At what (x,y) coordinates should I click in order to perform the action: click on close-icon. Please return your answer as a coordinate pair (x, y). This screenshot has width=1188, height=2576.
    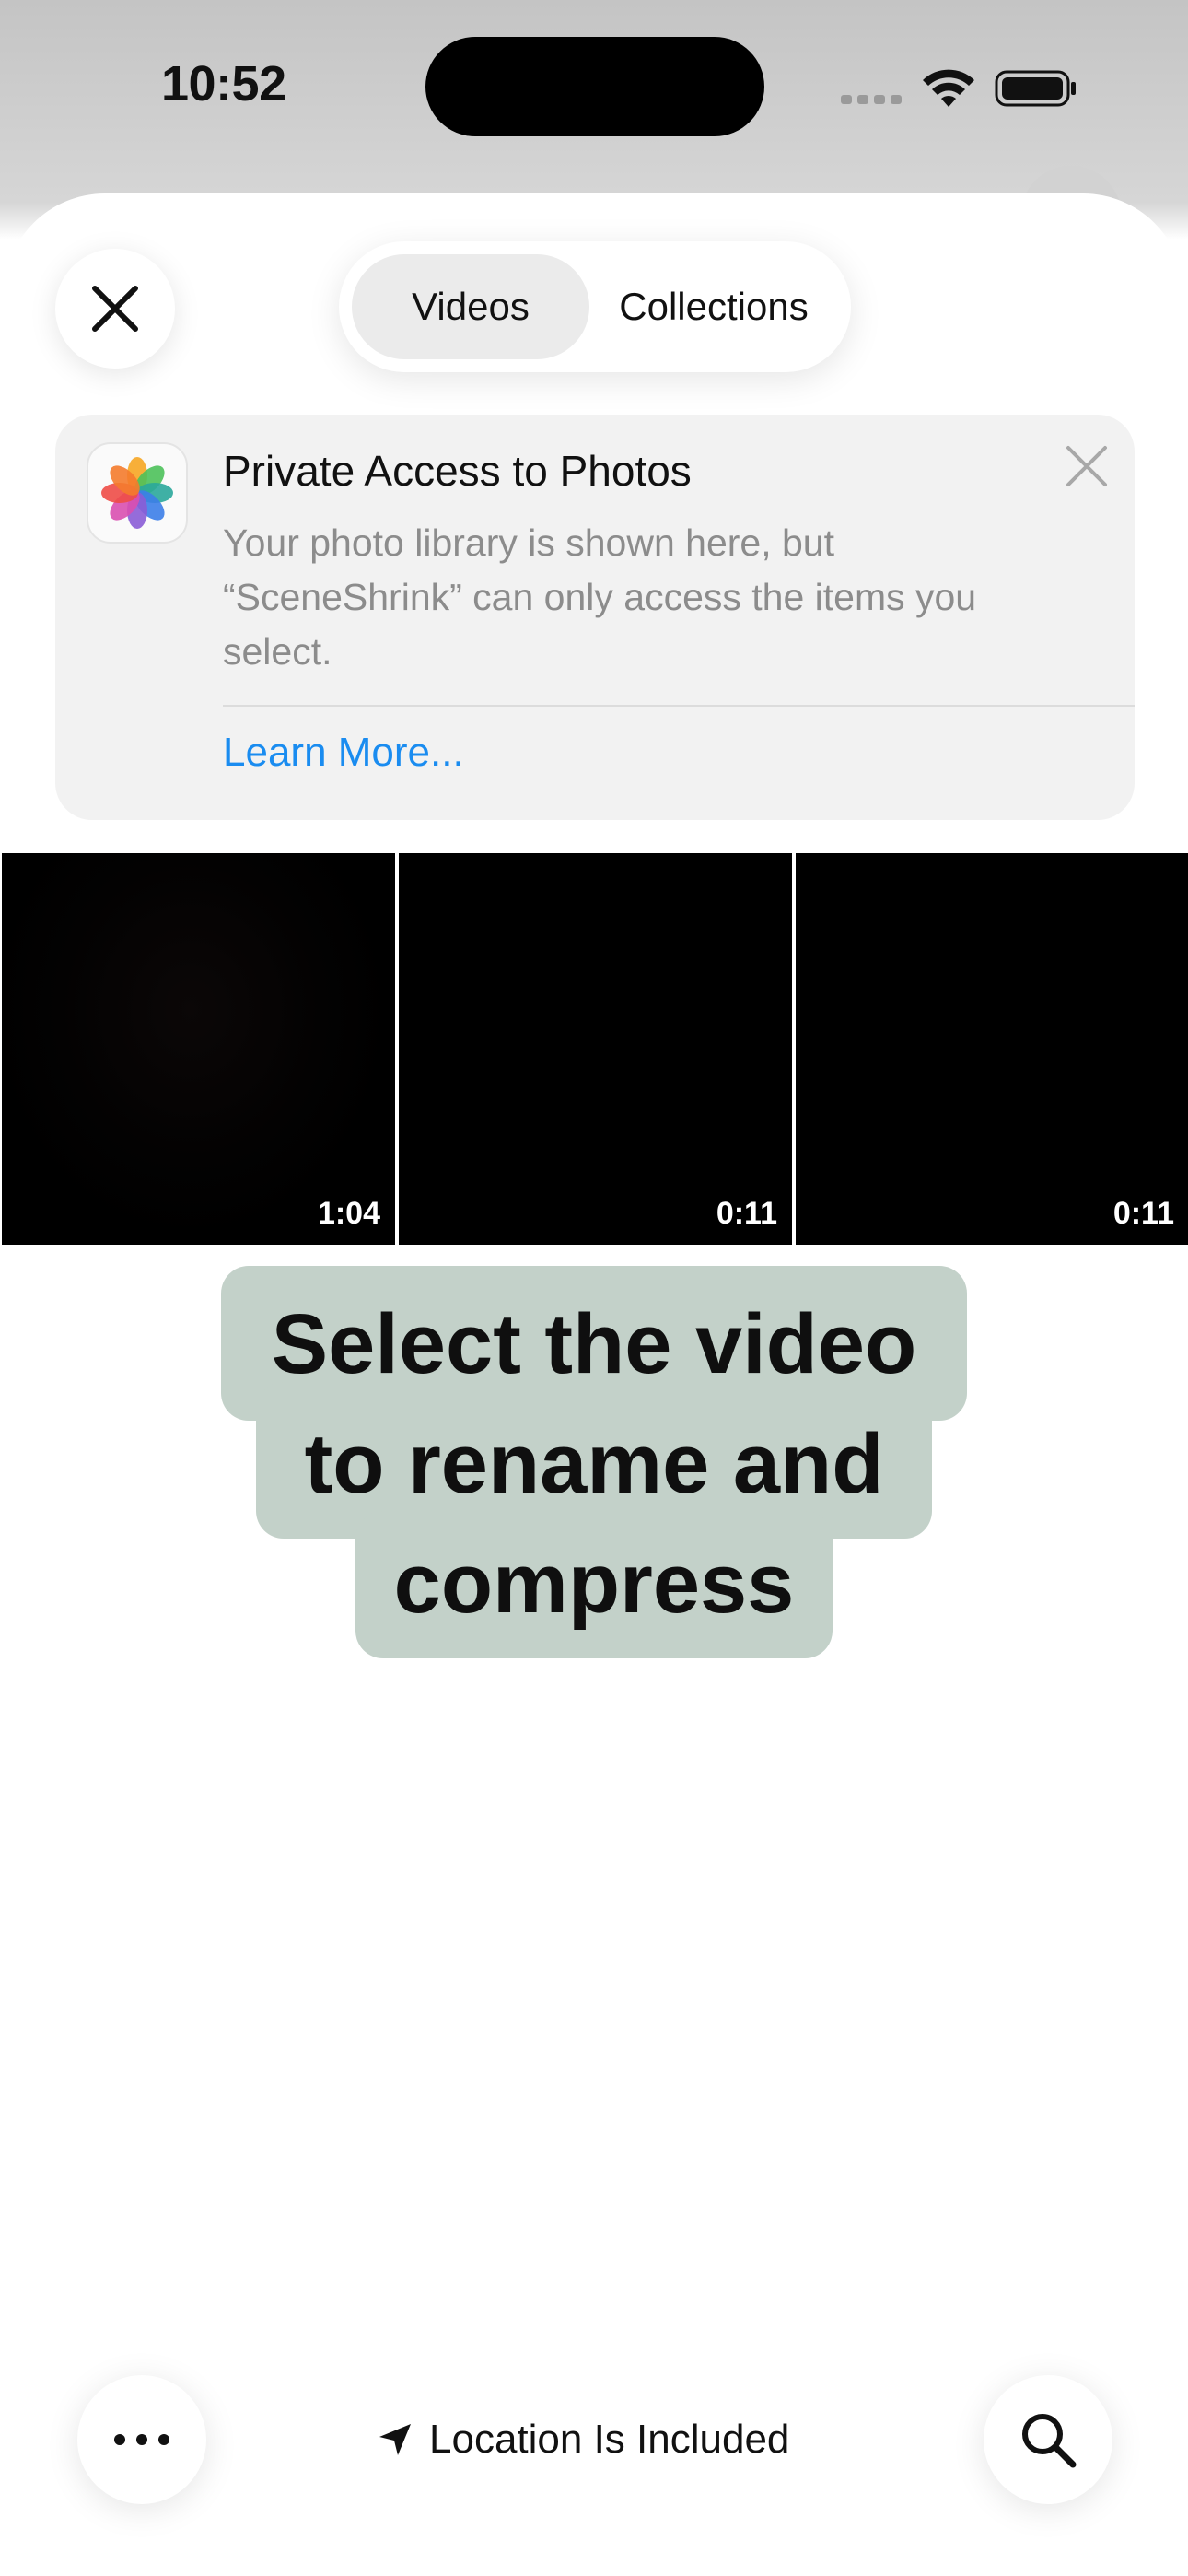
    Looking at the image, I should click on (115, 309).